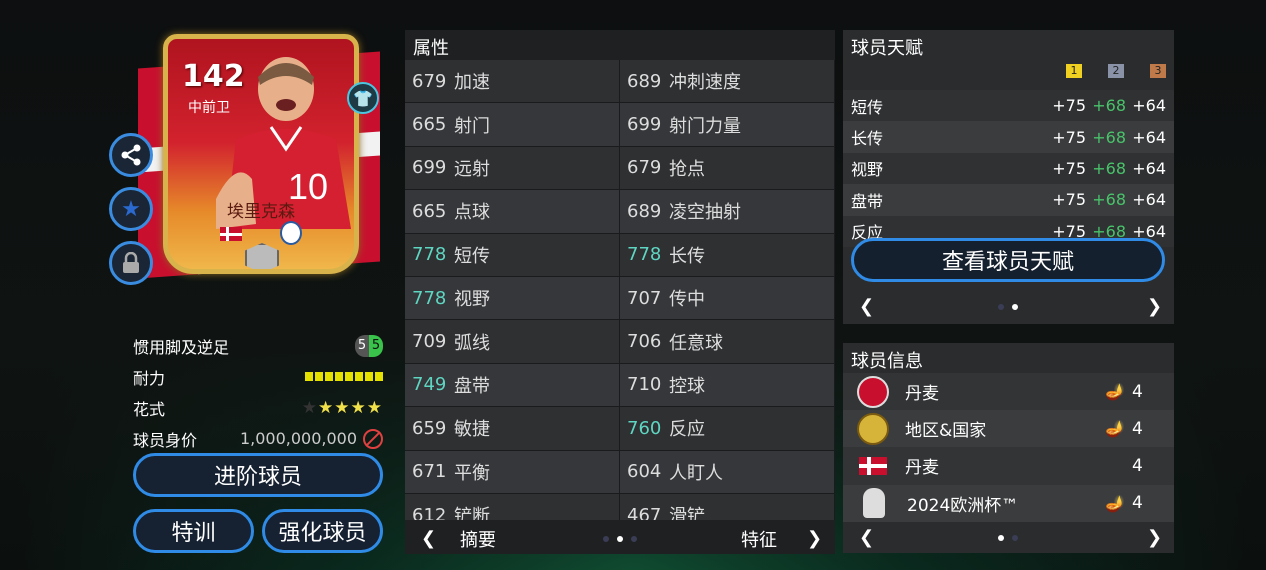  What do you see at coordinates (149, 409) in the screenshot?
I see `skill-moves-label: 花式` at bounding box center [149, 409].